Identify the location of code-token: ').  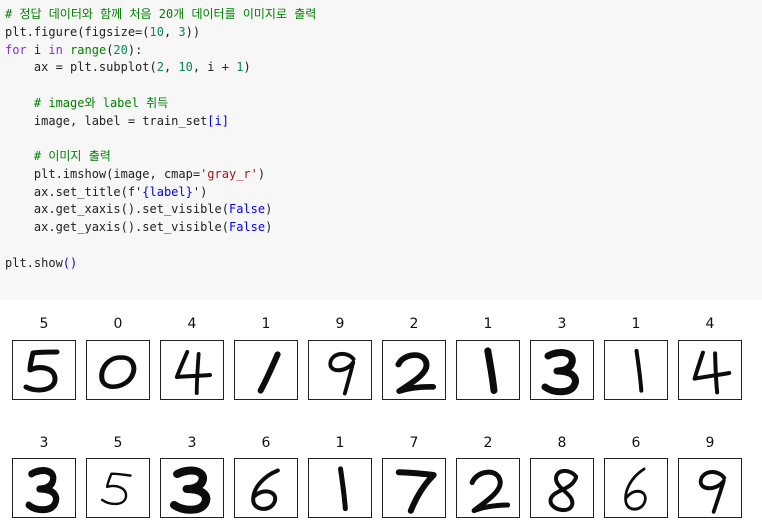
(200, 191).